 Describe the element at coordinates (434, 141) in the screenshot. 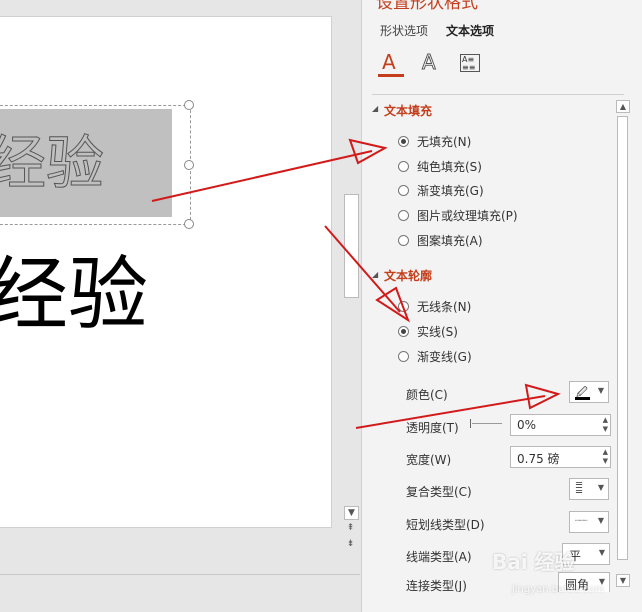

I see `radio-no-fill: 无填充(N)` at that location.